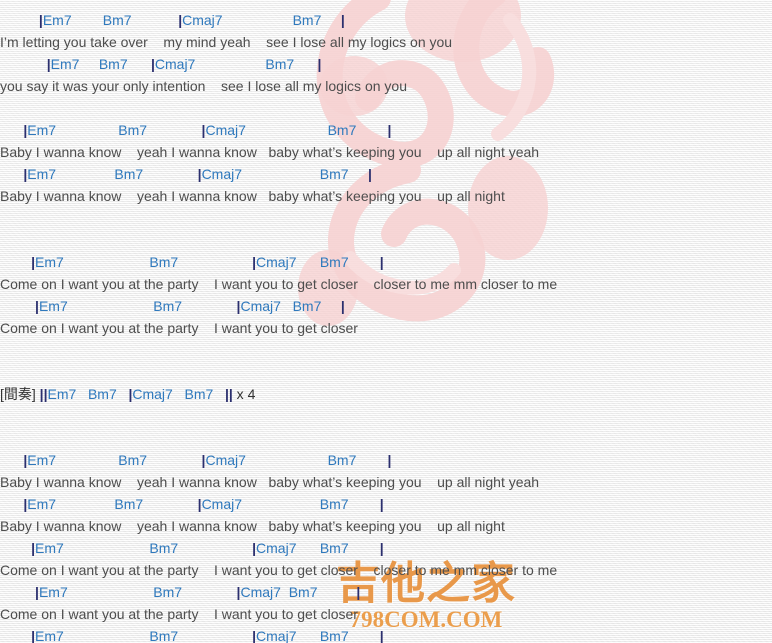  What do you see at coordinates (244, 394) in the screenshot?
I see `repeat-count: x 4` at bounding box center [244, 394].